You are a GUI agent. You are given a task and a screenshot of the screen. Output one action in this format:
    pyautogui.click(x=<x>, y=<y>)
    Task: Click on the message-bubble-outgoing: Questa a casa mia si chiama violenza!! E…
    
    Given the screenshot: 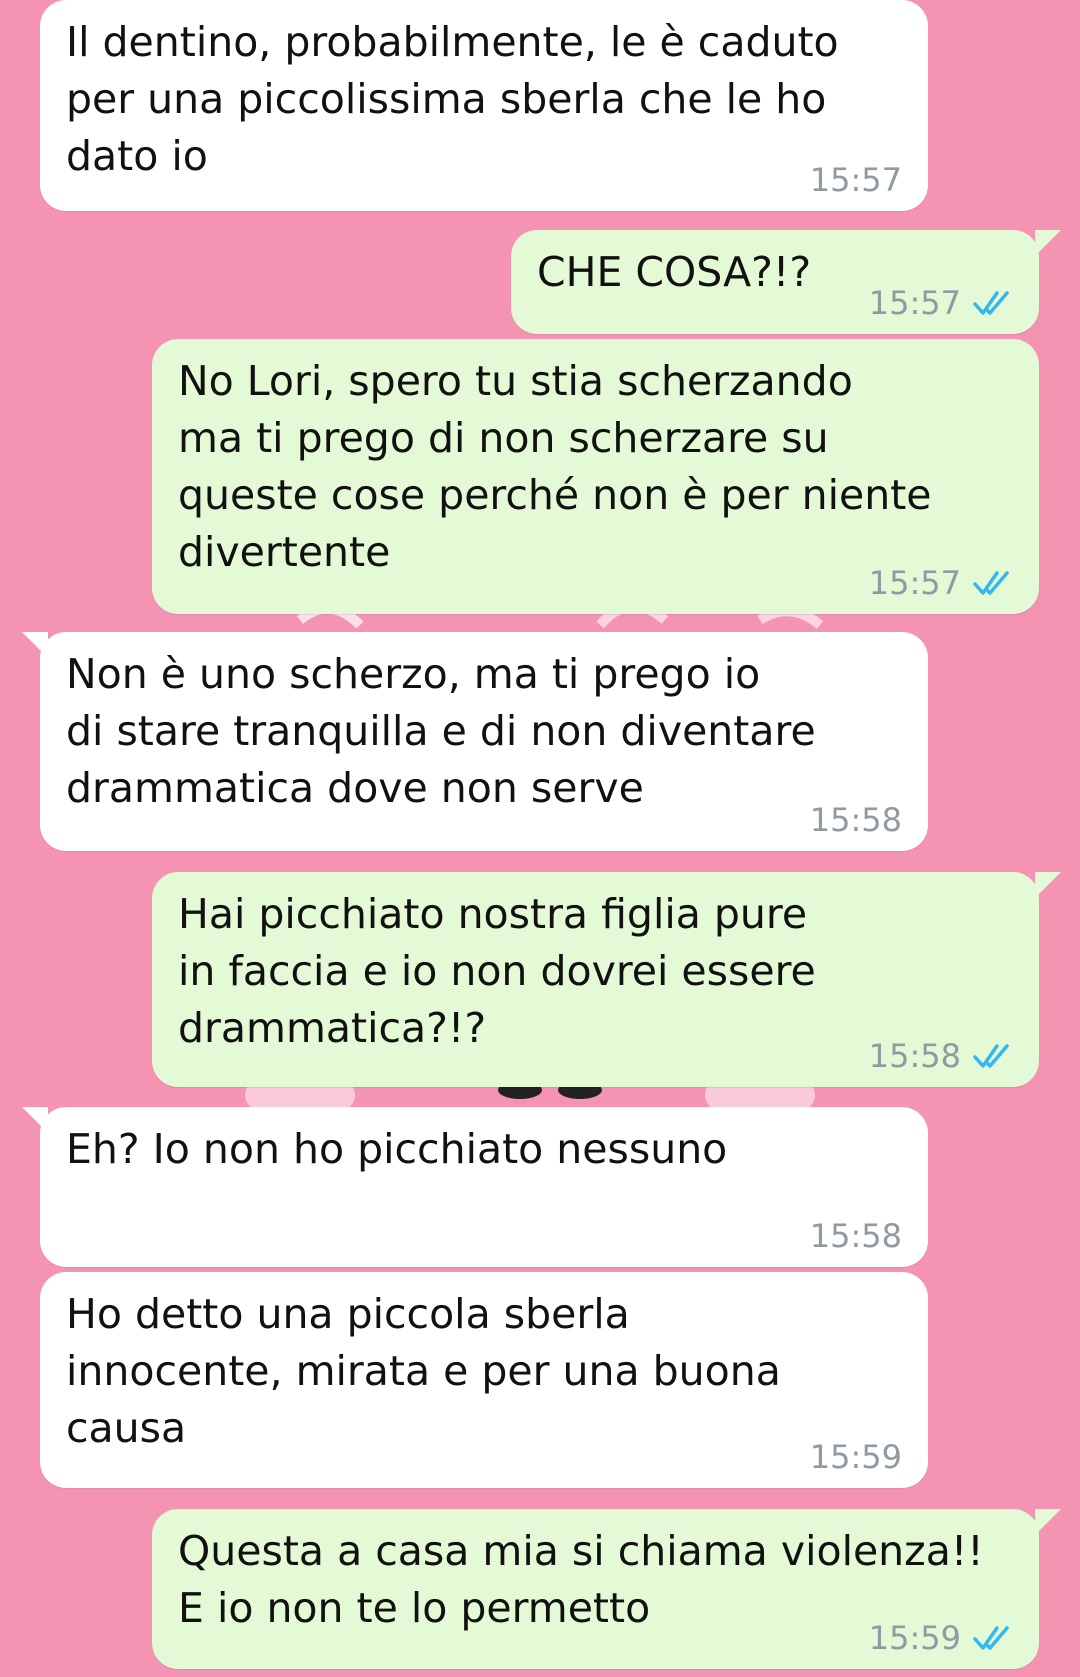 What is the action you would take?
    pyautogui.click(x=606, y=1589)
    